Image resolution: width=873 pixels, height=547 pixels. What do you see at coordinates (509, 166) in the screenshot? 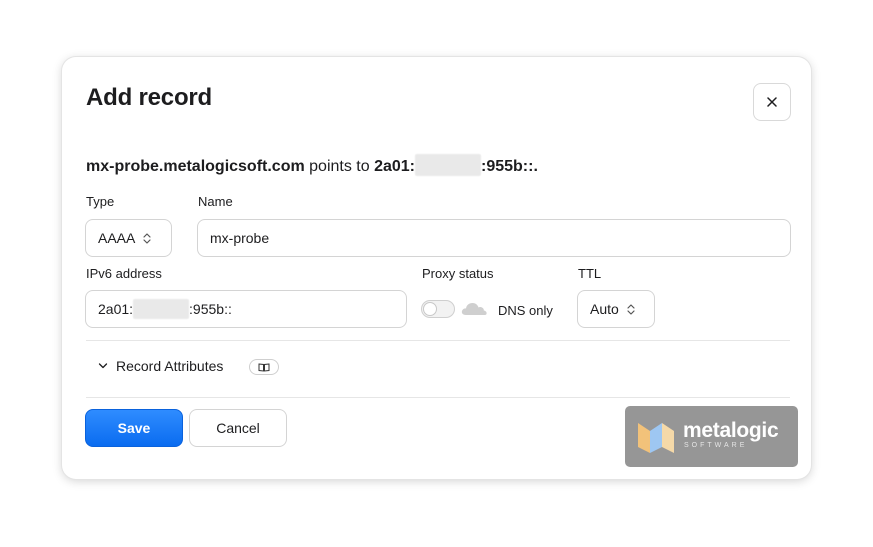
I see `summary-ip-suffix: :955b::.` at bounding box center [509, 166].